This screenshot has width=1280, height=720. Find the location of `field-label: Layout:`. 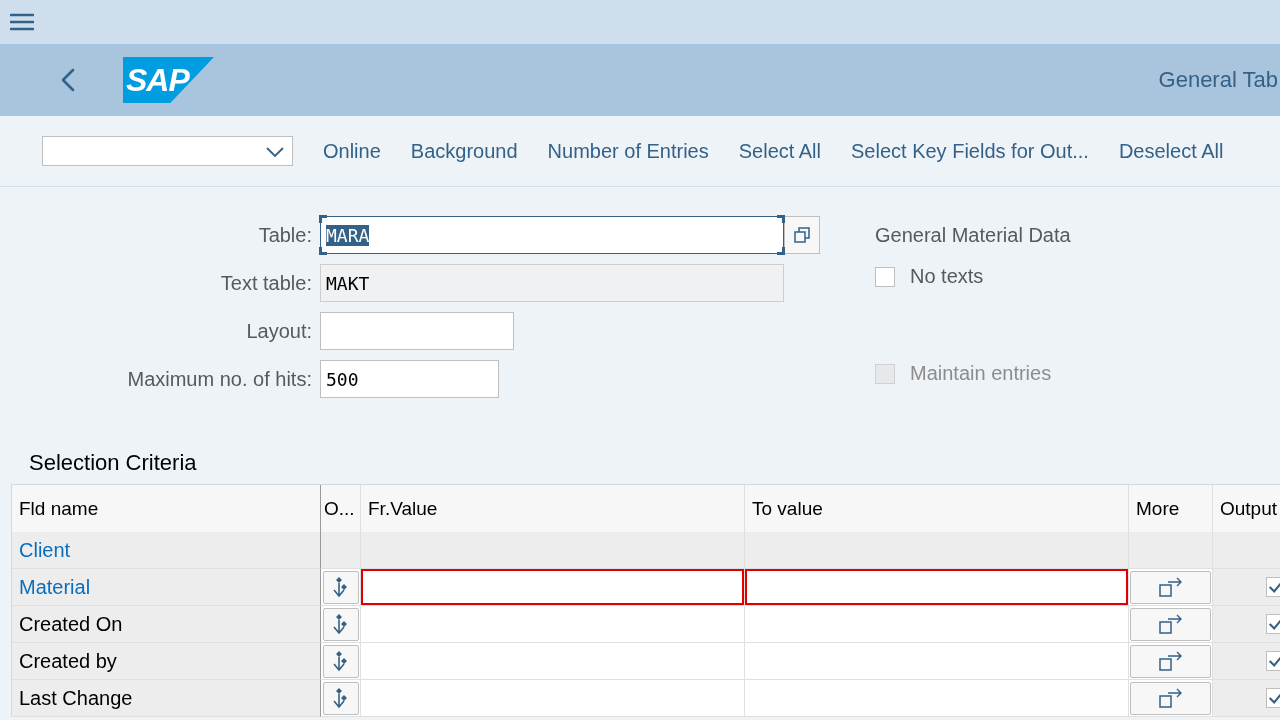

field-label: Layout: is located at coordinates (279, 331).